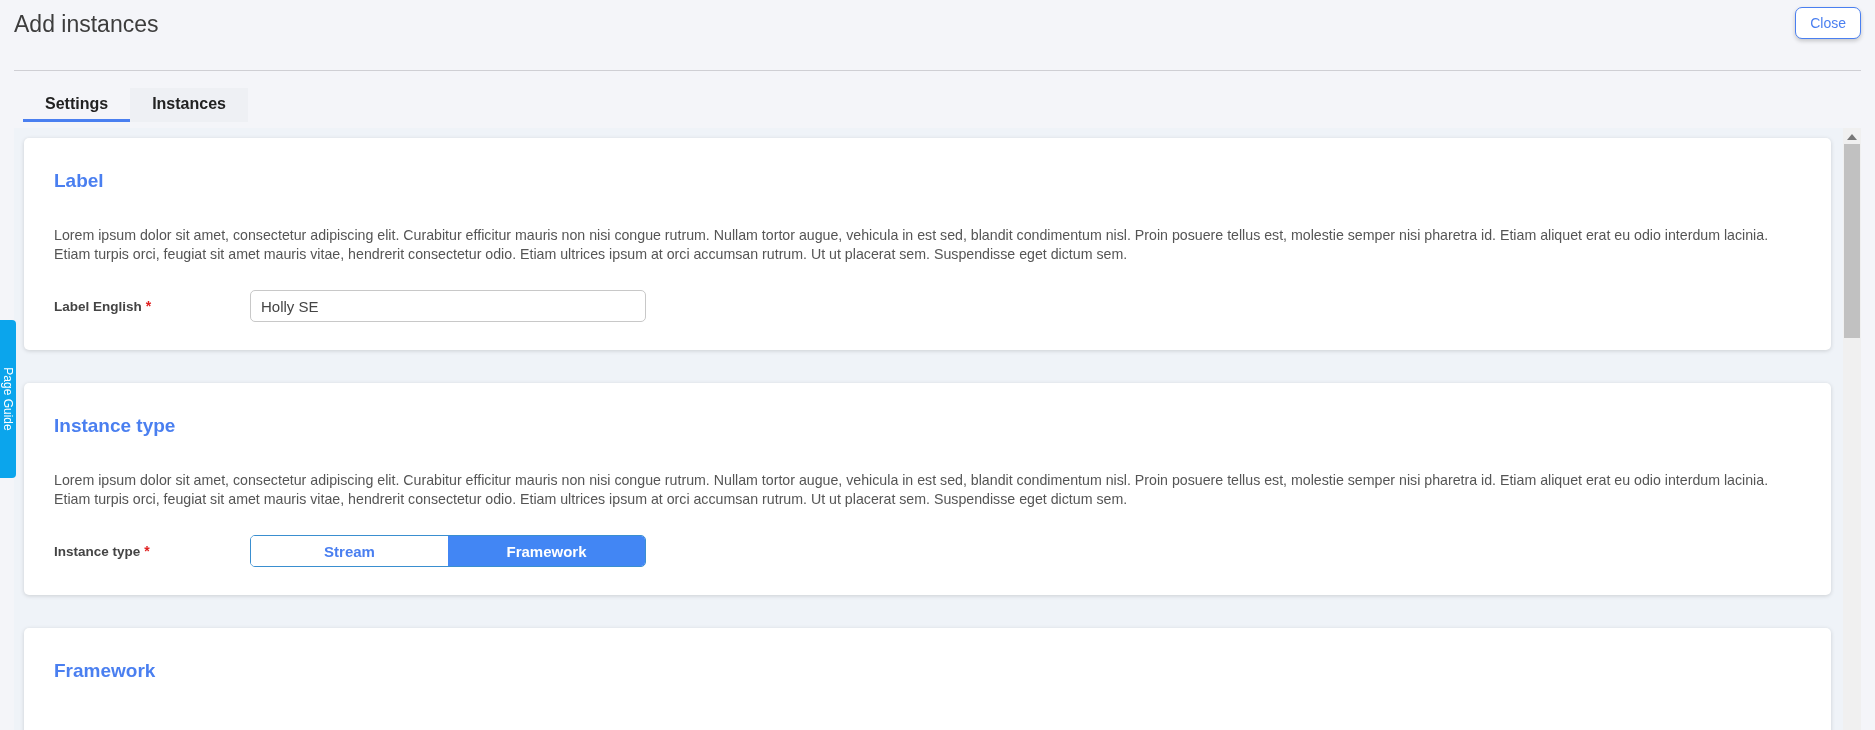  I want to click on scroll-up-icon, so click(1852, 137).